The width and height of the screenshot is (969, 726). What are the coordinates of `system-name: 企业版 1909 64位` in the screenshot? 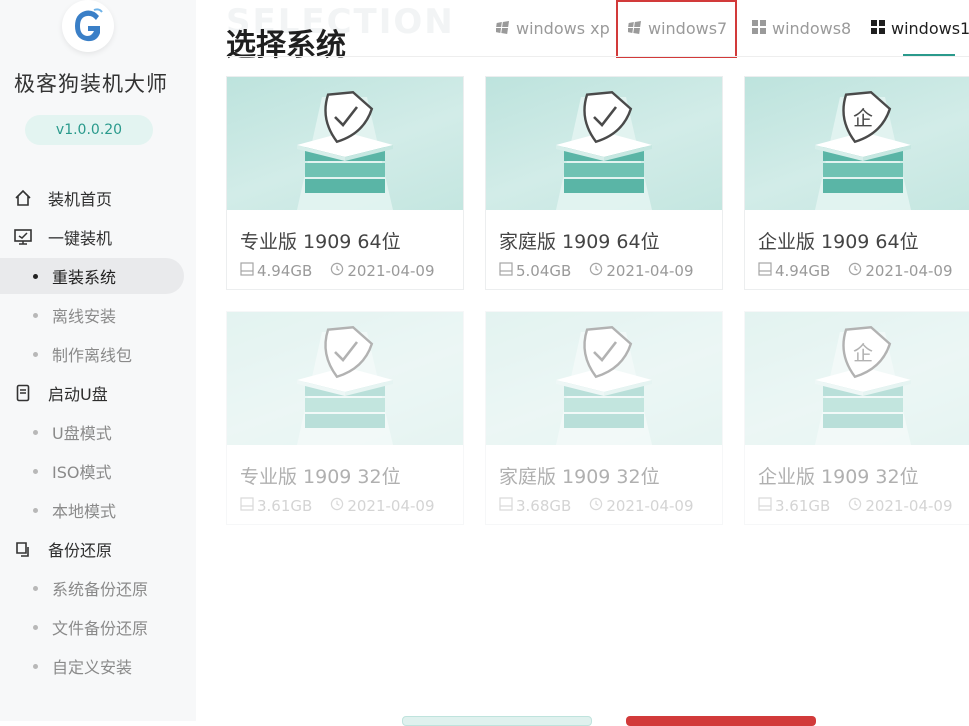 It's located at (838, 242).